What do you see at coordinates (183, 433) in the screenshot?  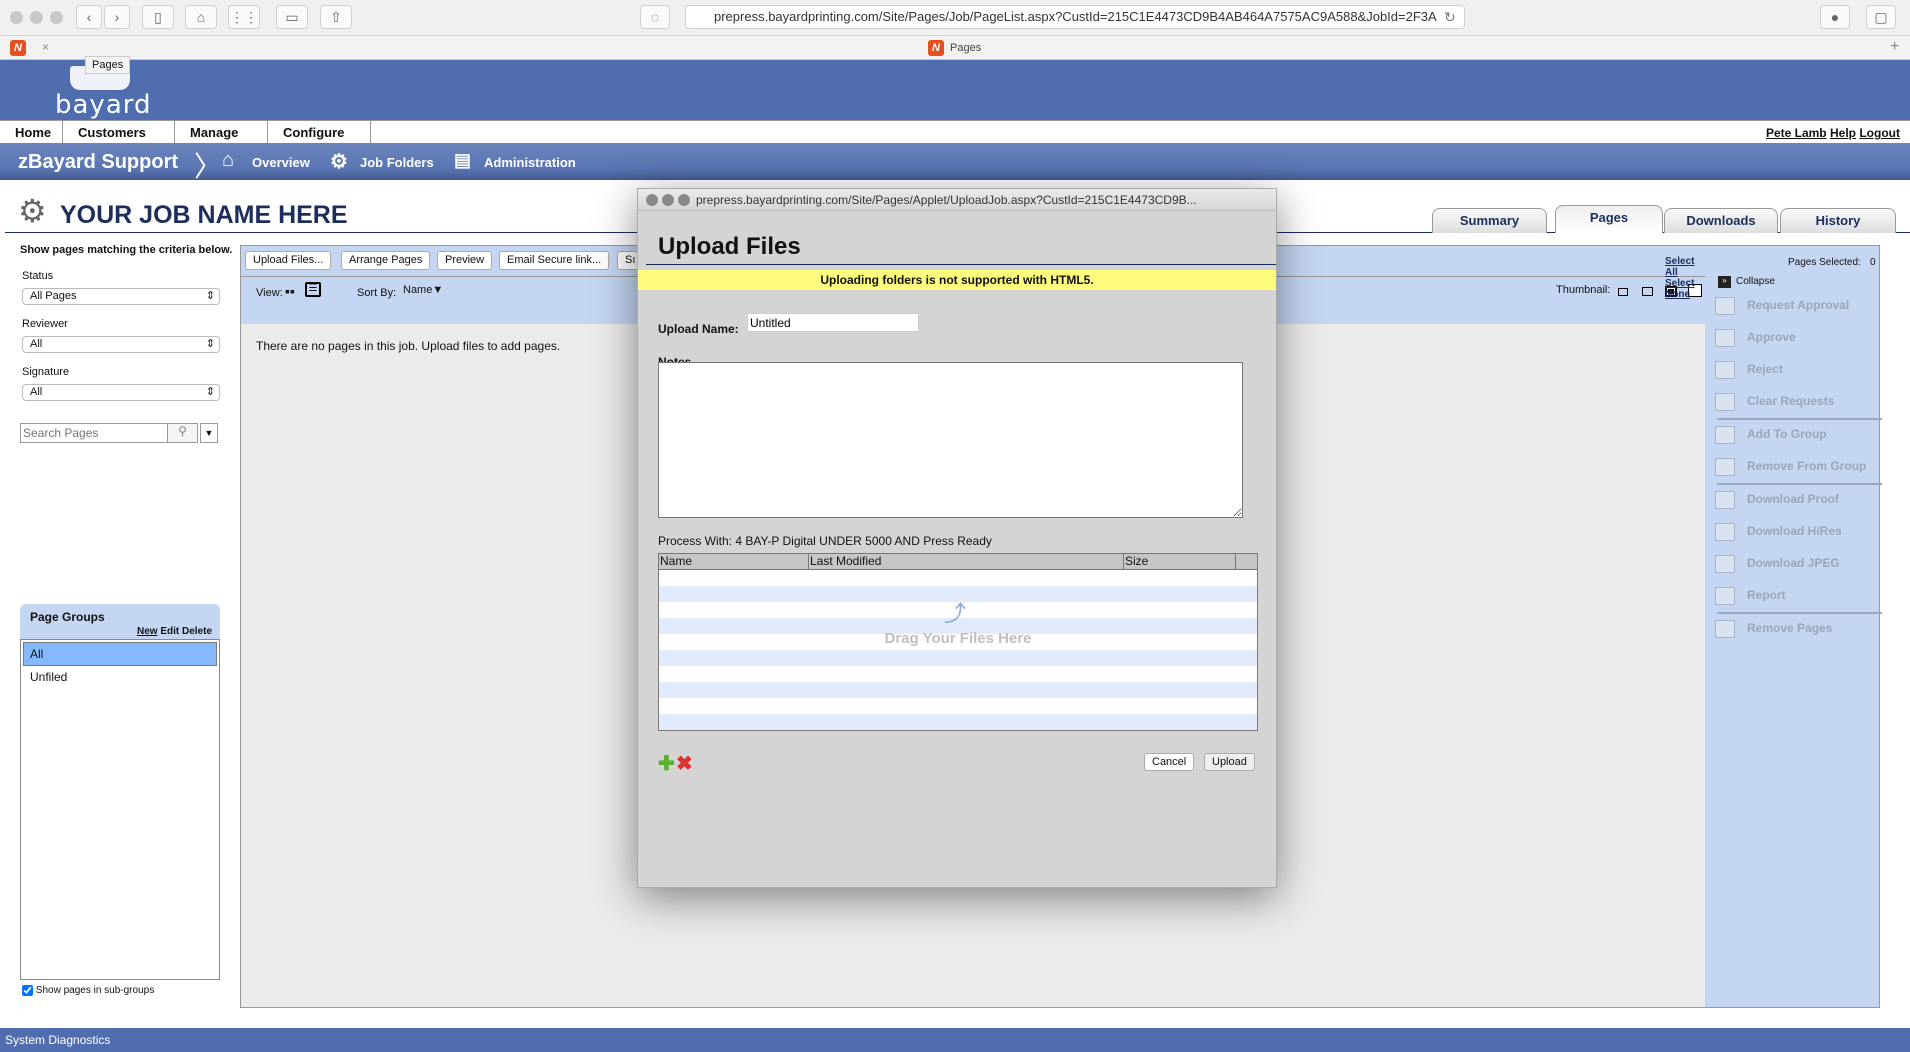 I see `search-icon: ⚲` at bounding box center [183, 433].